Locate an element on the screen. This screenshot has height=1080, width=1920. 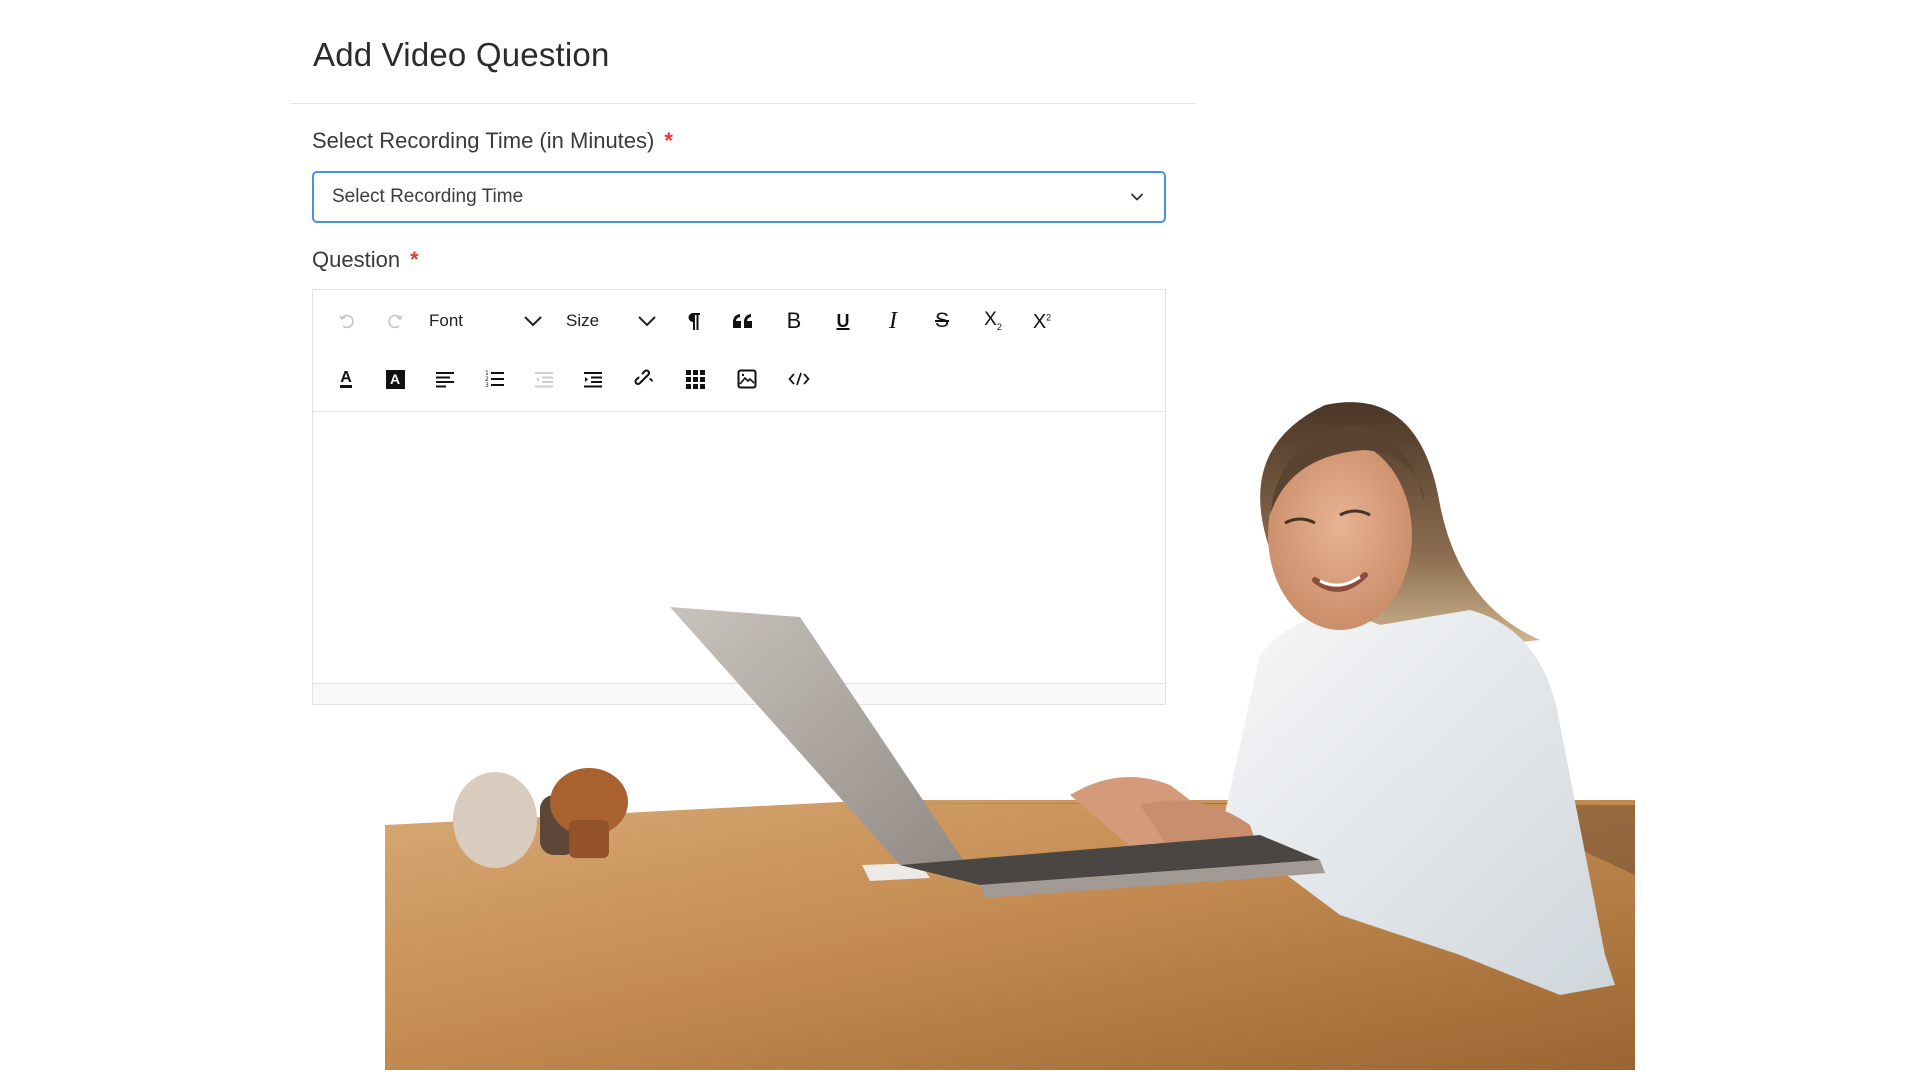
strikethrough-button: S is located at coordinates (942, 321).